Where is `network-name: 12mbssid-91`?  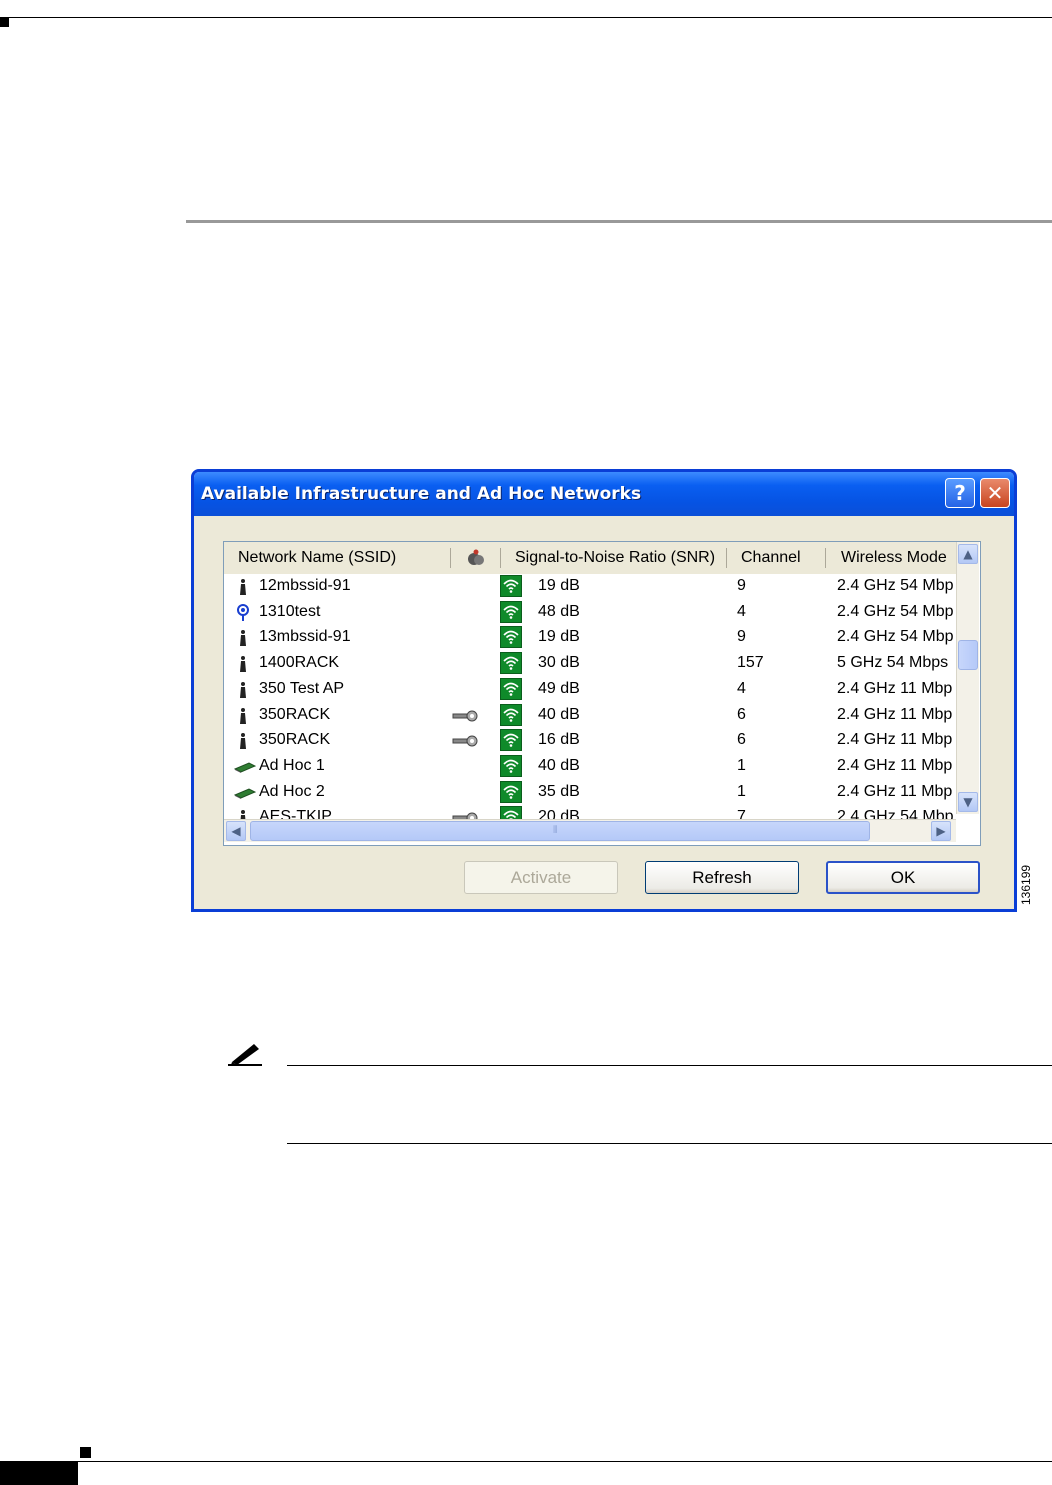
network-name: 12mbssid-91 is located at coordinates (305, 585).